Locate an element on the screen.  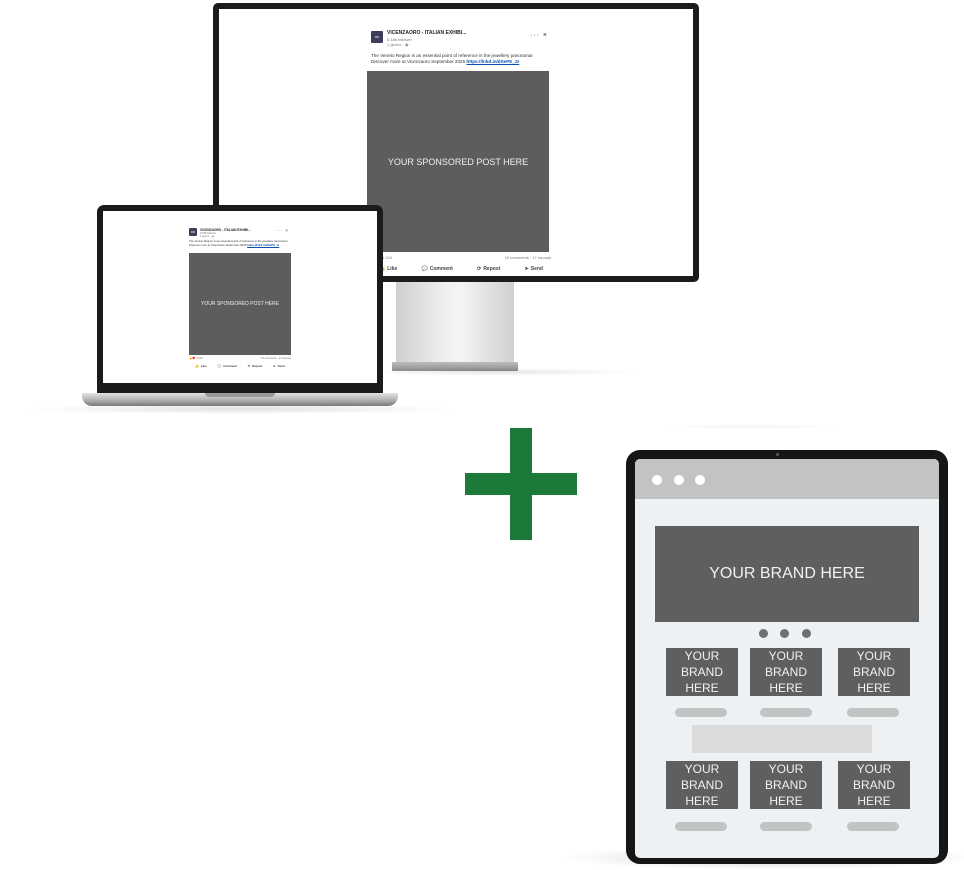
tablet-reflection is located at coordinates (751, 426).